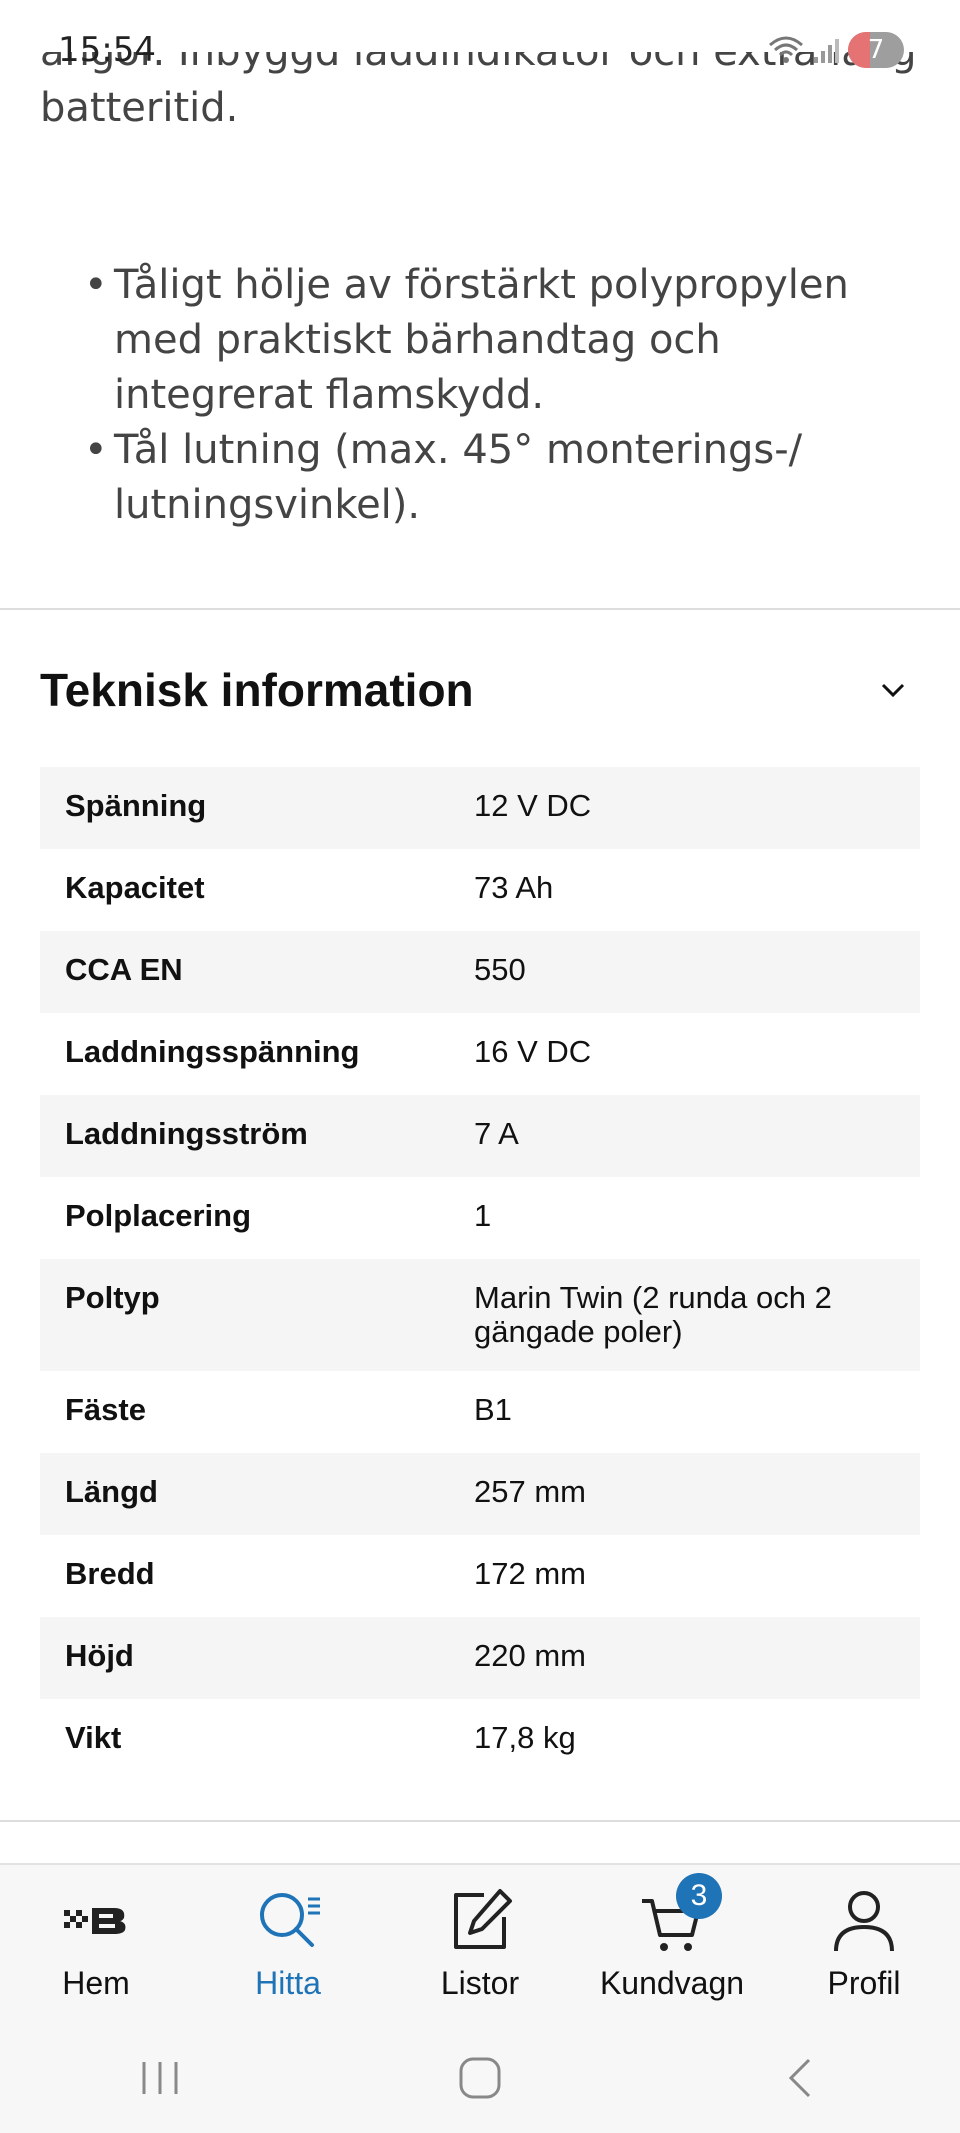  What do you see at coordinates (480, 54) in the screenshot?
I see `status-bar: 15:54 7` at bounding box center [480, 54].